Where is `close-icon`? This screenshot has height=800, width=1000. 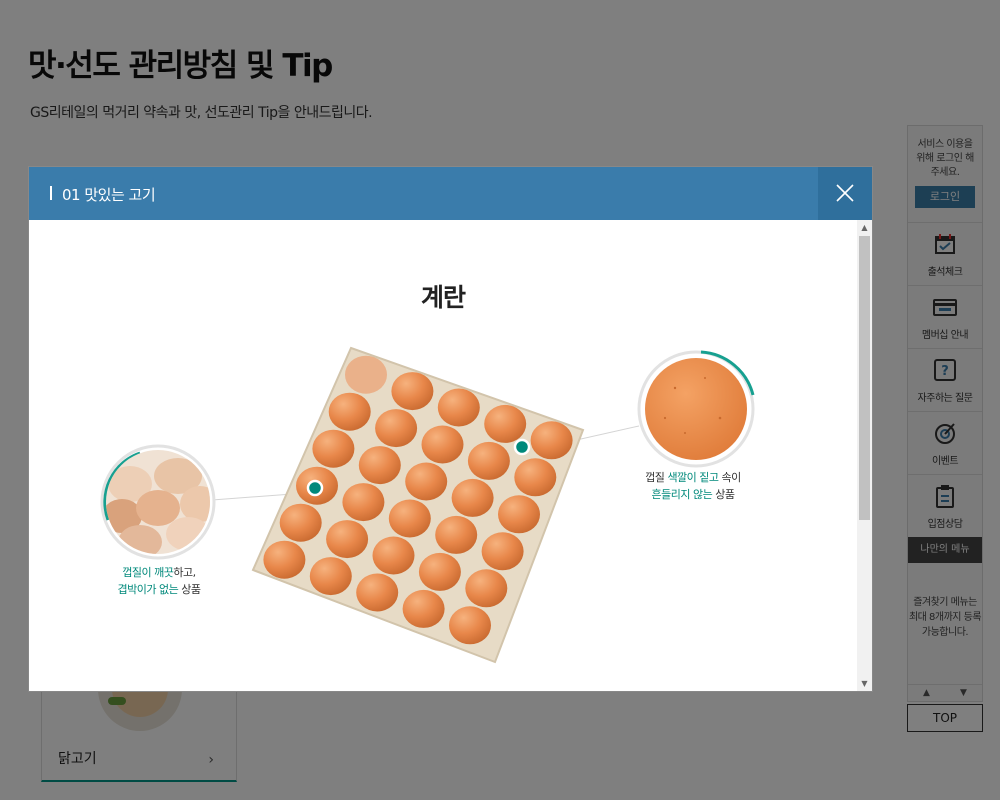 close-icon is located at coordinates (845, 193).